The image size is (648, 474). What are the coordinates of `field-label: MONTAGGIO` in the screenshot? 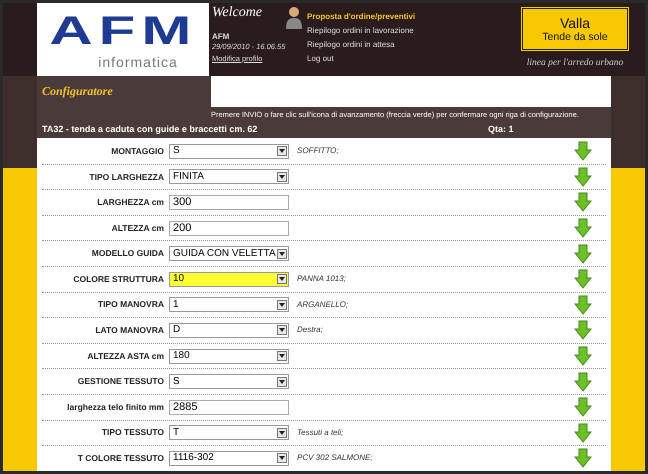 It's located at (137, 151).